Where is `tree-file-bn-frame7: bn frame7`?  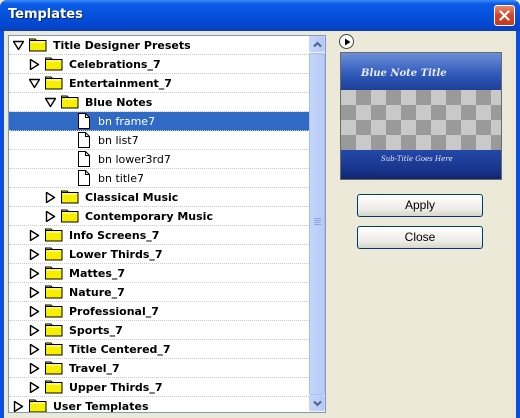
tree-file-bn-frame7: bn frame7 is located at coordinates (159, 121).